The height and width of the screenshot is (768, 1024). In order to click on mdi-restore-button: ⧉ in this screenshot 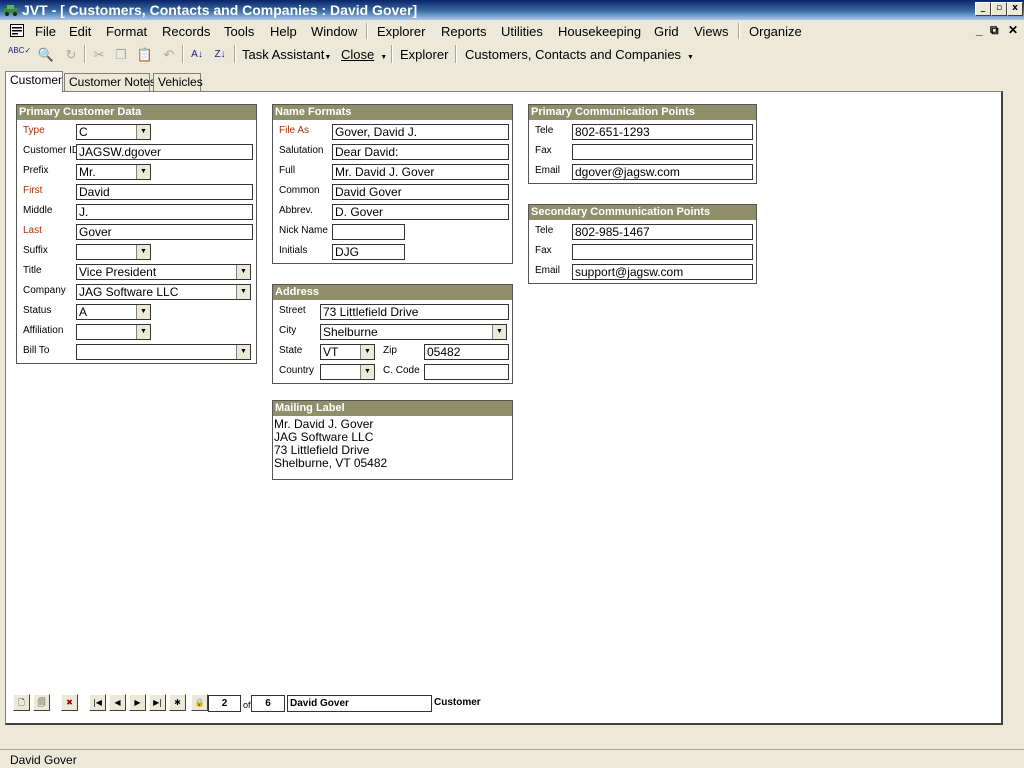, I will do `click(994, 30)`.